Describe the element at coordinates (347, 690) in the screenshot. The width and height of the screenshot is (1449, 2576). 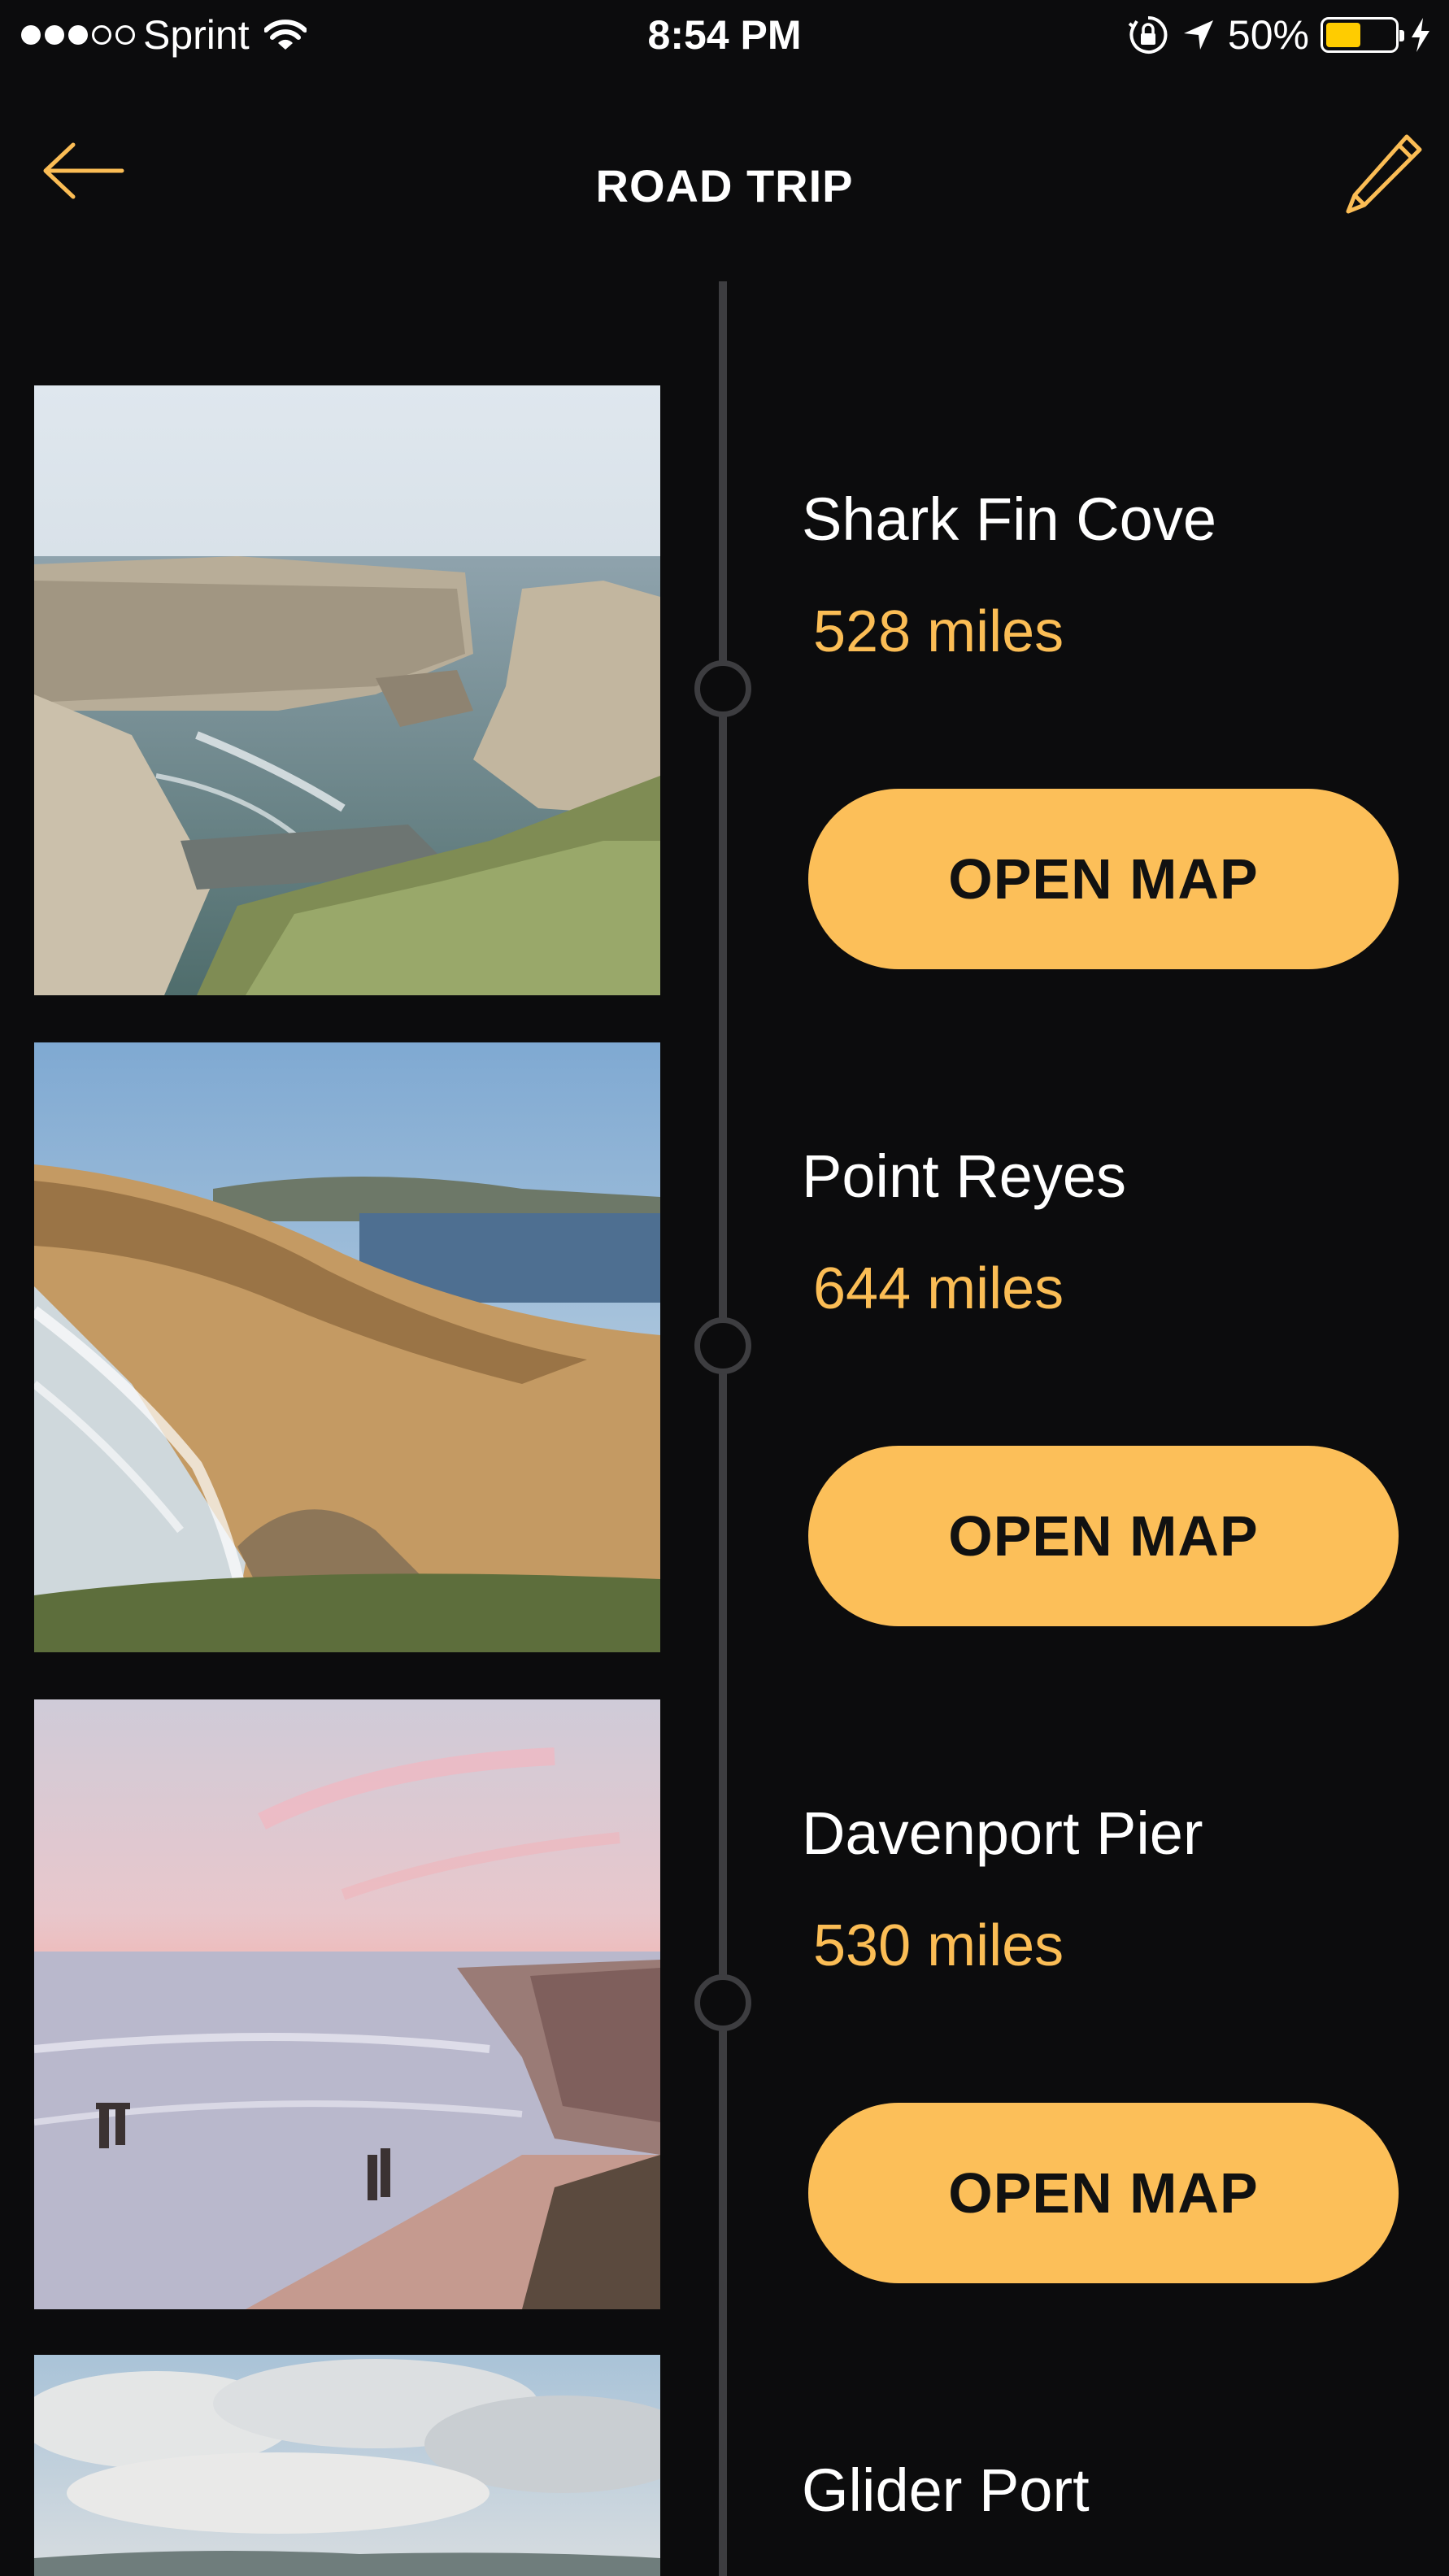
I see `trip-photo-shark-fin-cove` at that location.